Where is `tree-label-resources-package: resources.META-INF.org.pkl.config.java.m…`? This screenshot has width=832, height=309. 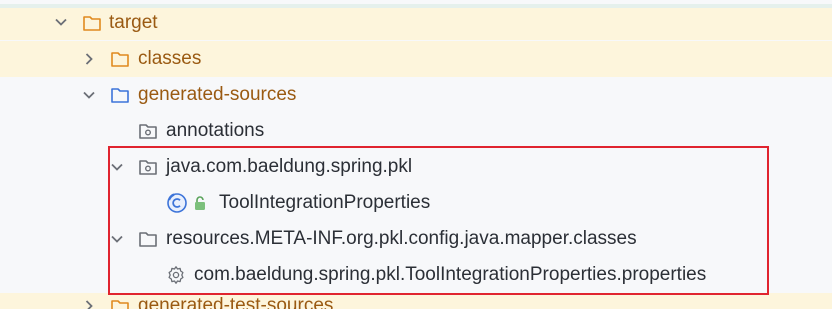
tree-label-resources-package: resources.META-INF.org.pkl.config.java.m… is located at coordinates (401, 238).